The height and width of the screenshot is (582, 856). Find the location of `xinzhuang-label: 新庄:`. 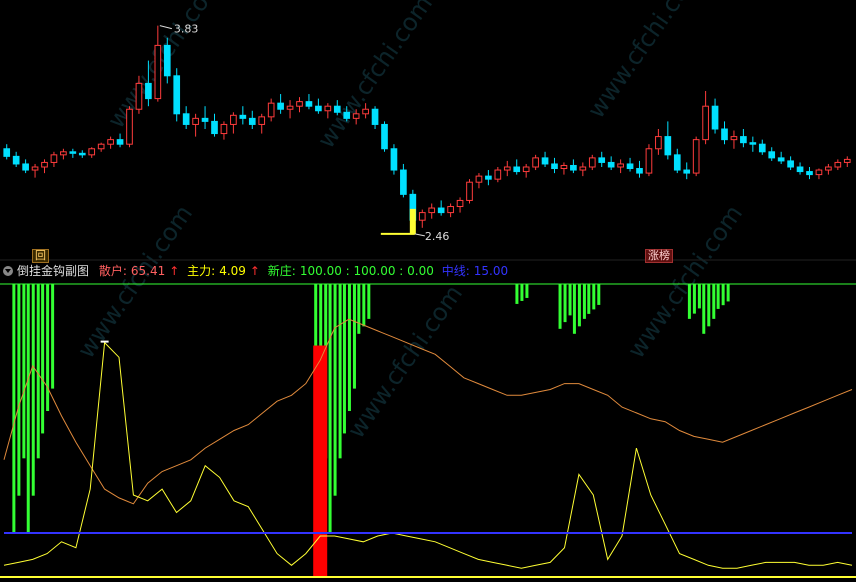

xinzhuang-label: 新庄: is located at coordinates (281, 271).